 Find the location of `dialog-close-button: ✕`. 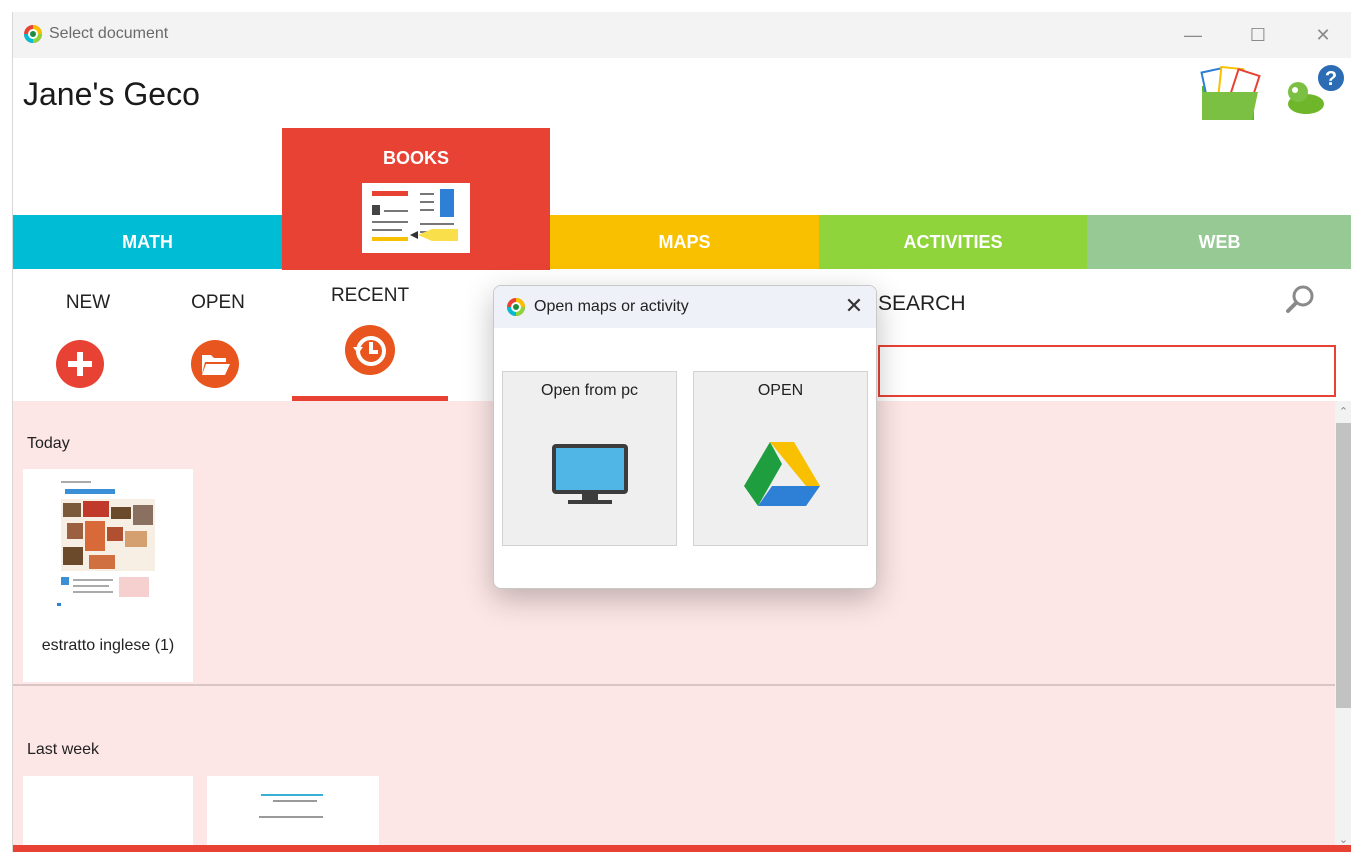

dialog-close-button: ✕ is located at coordinates (854, 306).